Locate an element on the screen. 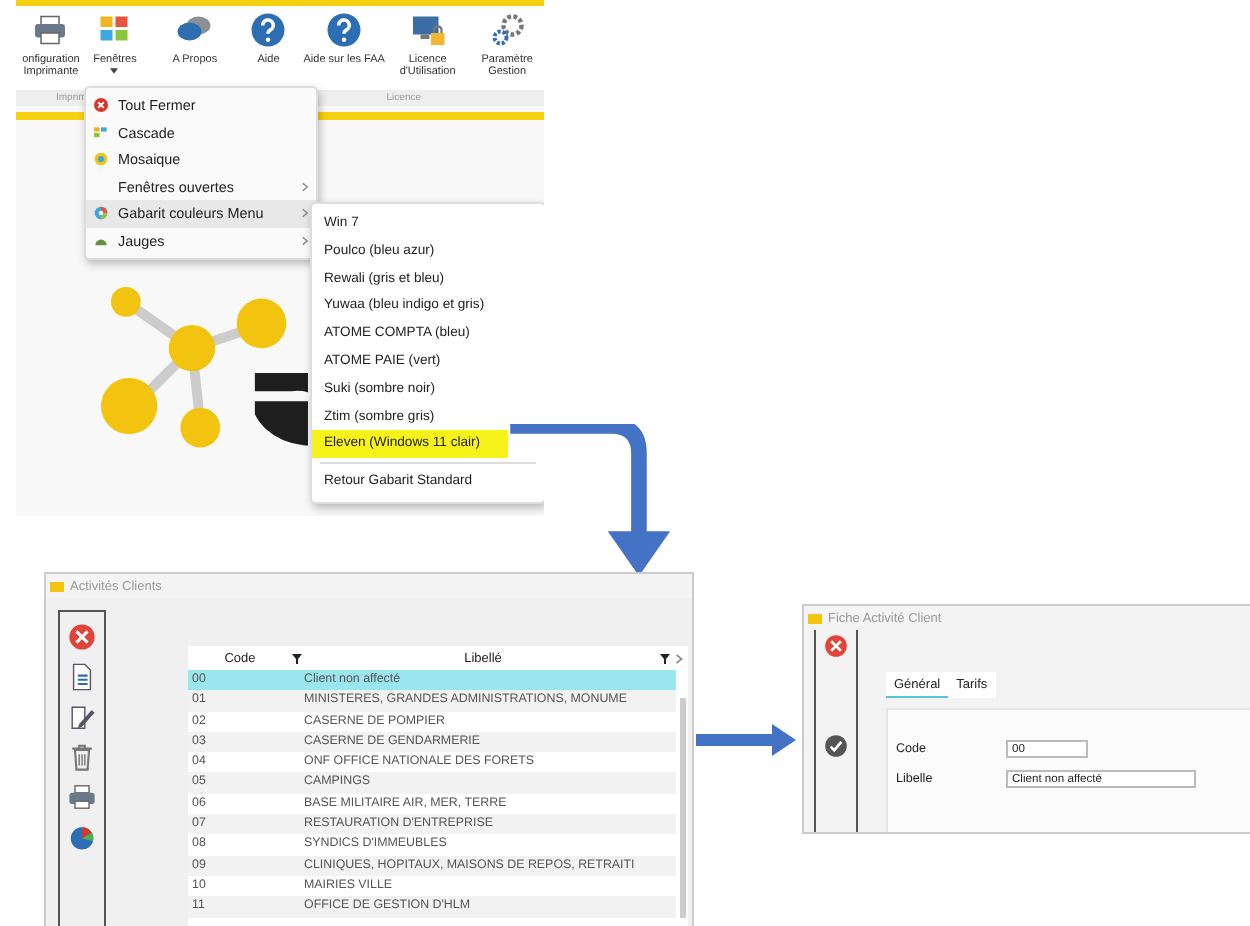 This screenshot has height=926, width=1250. tiles-icon is located at coordinates (101, 132).